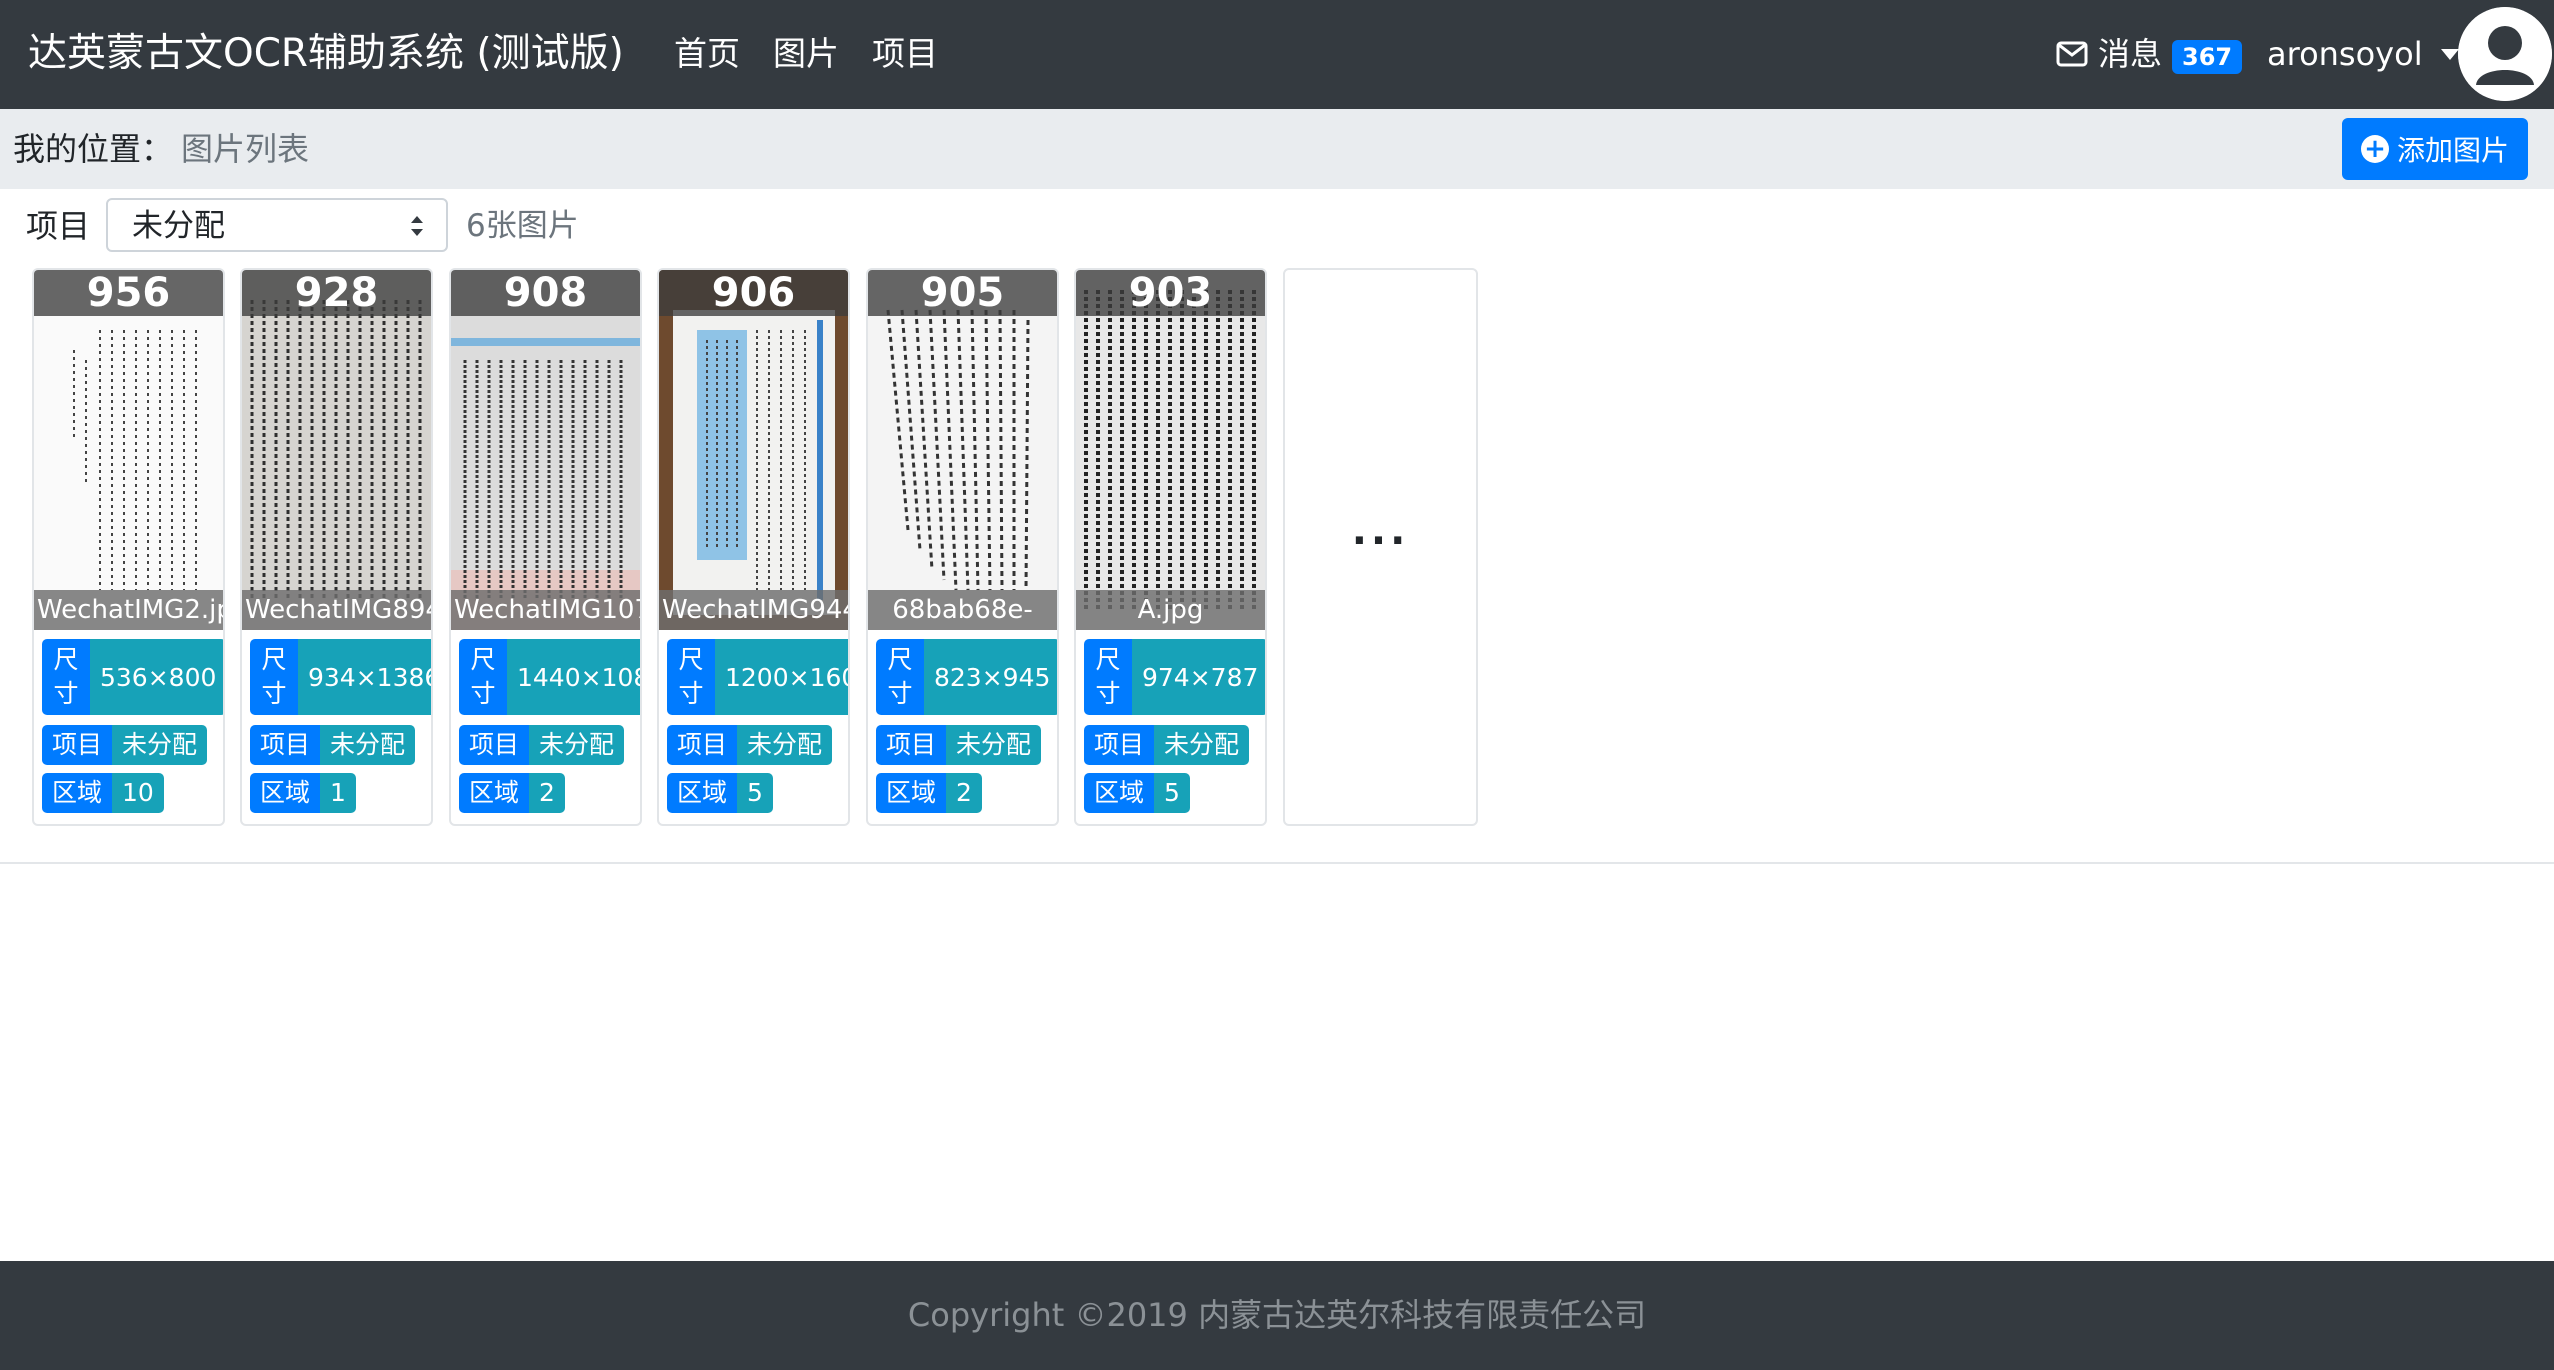 The height and width of the screenshot is (1370, 2554). Describe the element at coordinates (962, 610) in the screenshot. I see `image-filename: 68bab68e-` at that location.